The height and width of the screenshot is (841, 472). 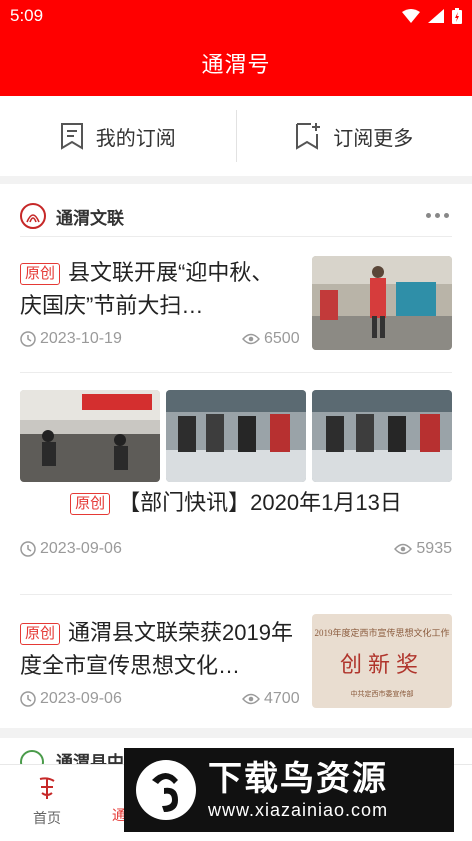 I want to click on signal-icon, so click(x=436, y=16).